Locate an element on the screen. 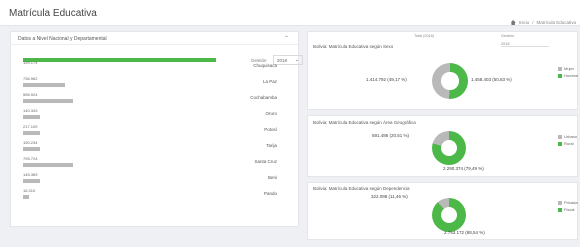  department-name: Santa Cruz is located at coordinates (265, 161).